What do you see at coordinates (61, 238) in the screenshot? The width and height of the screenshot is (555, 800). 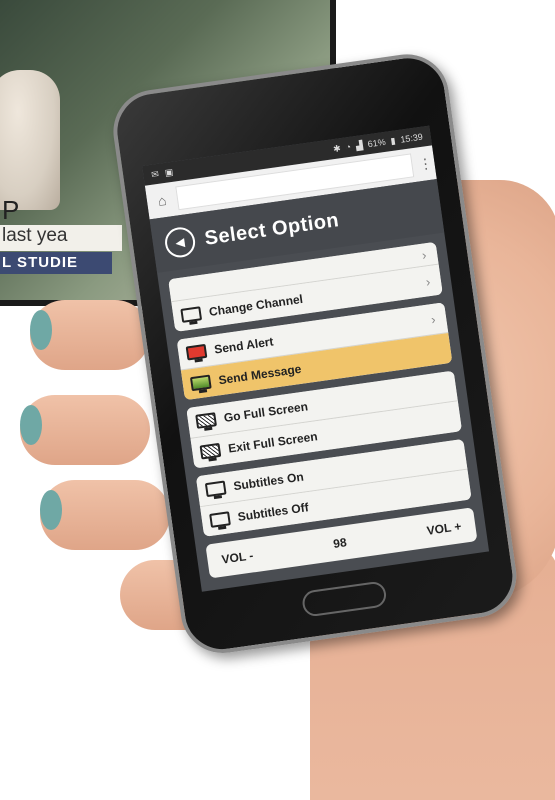 I see `tv-caption: last yea` at bounding box center [61, 238].